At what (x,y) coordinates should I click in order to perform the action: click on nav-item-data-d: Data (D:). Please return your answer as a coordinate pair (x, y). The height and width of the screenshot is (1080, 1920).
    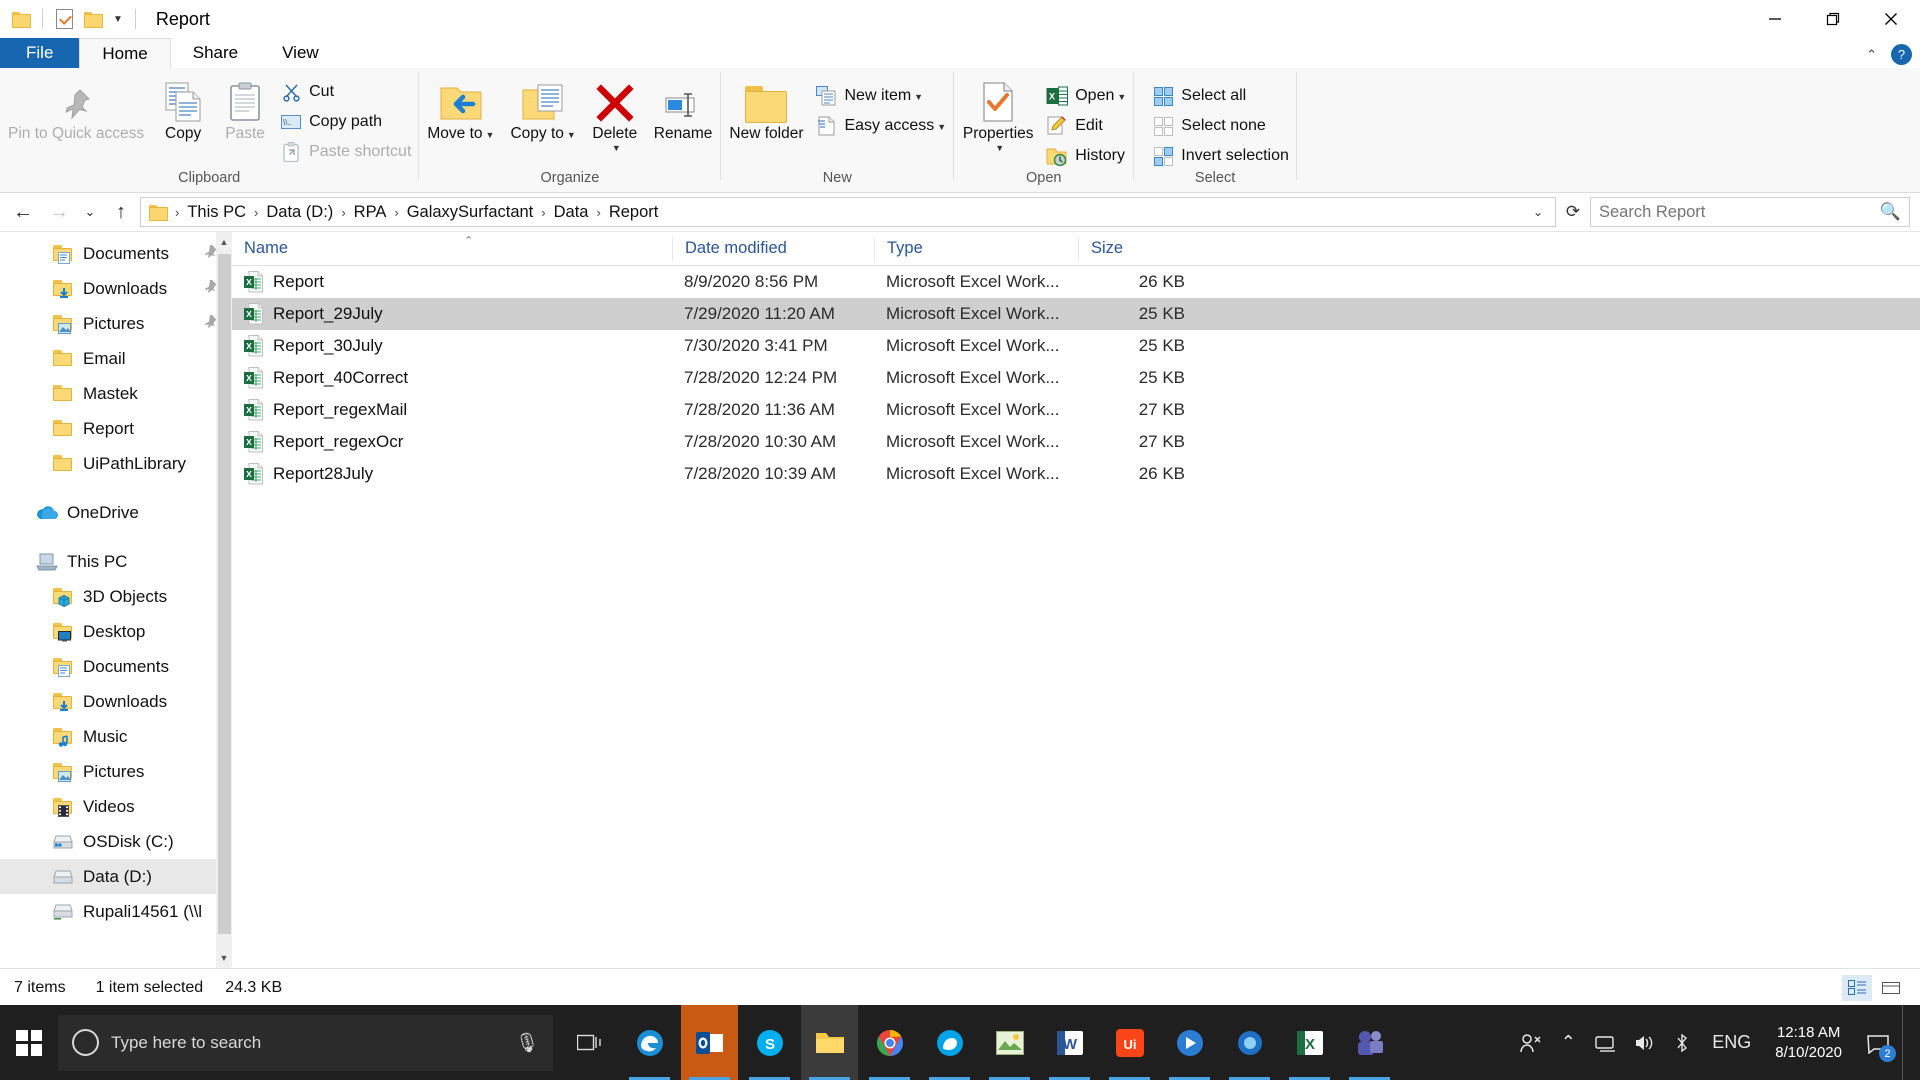
    Looking at the image, I should click on (116, 876).